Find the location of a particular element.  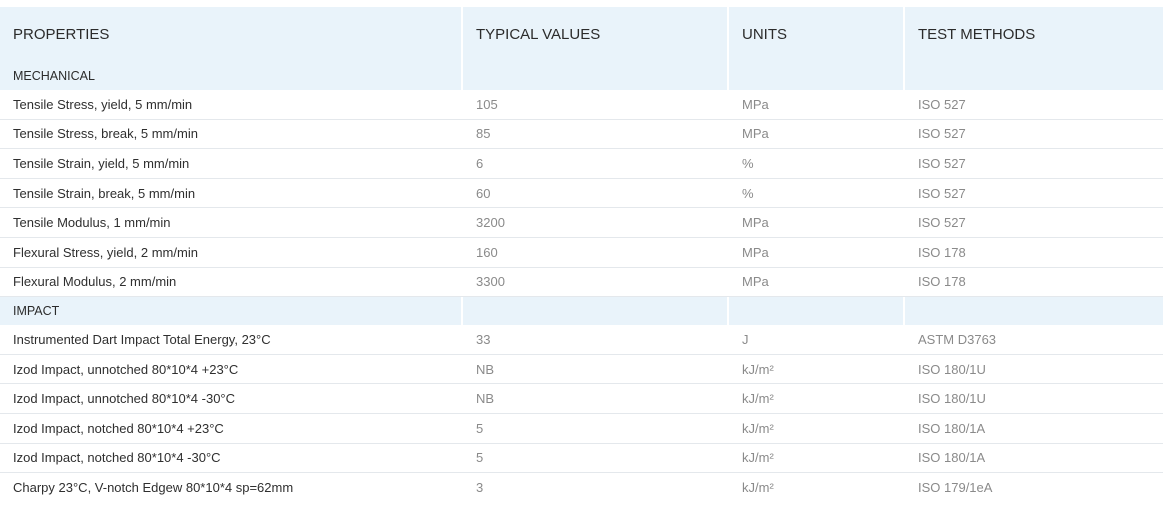

typical-value: 85 is located at coordinates (483, 134).